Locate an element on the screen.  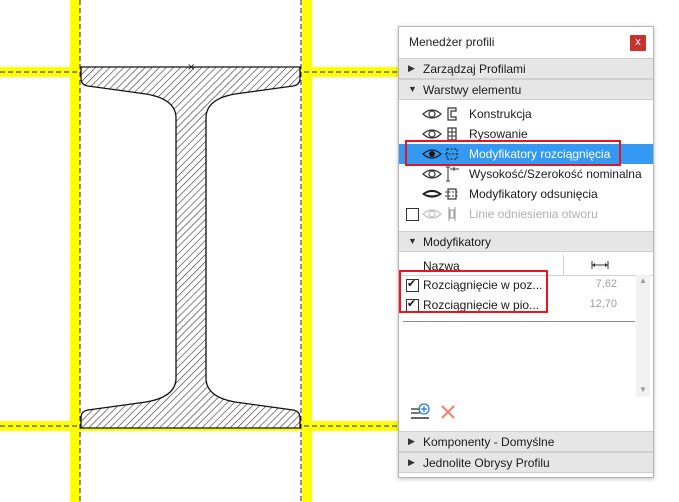
section-manage-profiles: ▶ Zarządzaj Profilami is located at coordinates (526, 68).